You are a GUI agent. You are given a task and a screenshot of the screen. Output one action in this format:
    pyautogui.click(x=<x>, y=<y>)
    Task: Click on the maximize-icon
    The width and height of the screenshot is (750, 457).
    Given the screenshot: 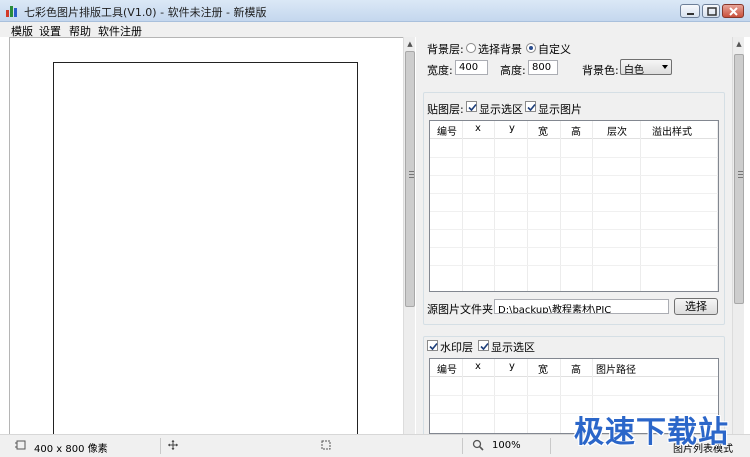 What is the action you would take?
    pyautogui.click(x=712, y=11)
    